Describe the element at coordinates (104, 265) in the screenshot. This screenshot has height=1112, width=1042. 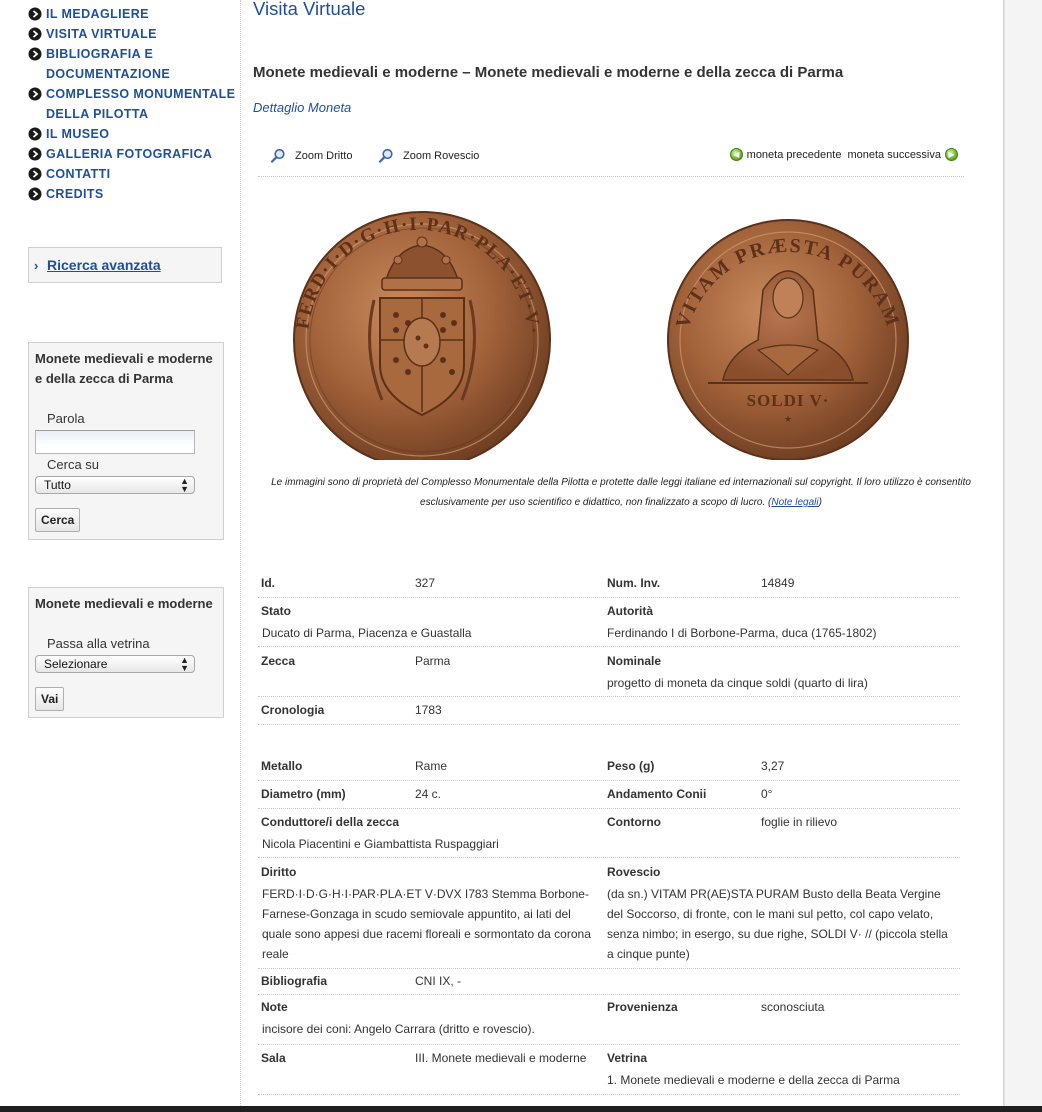
I see `advanced-search-link: Ricerca avanzata` at that location.